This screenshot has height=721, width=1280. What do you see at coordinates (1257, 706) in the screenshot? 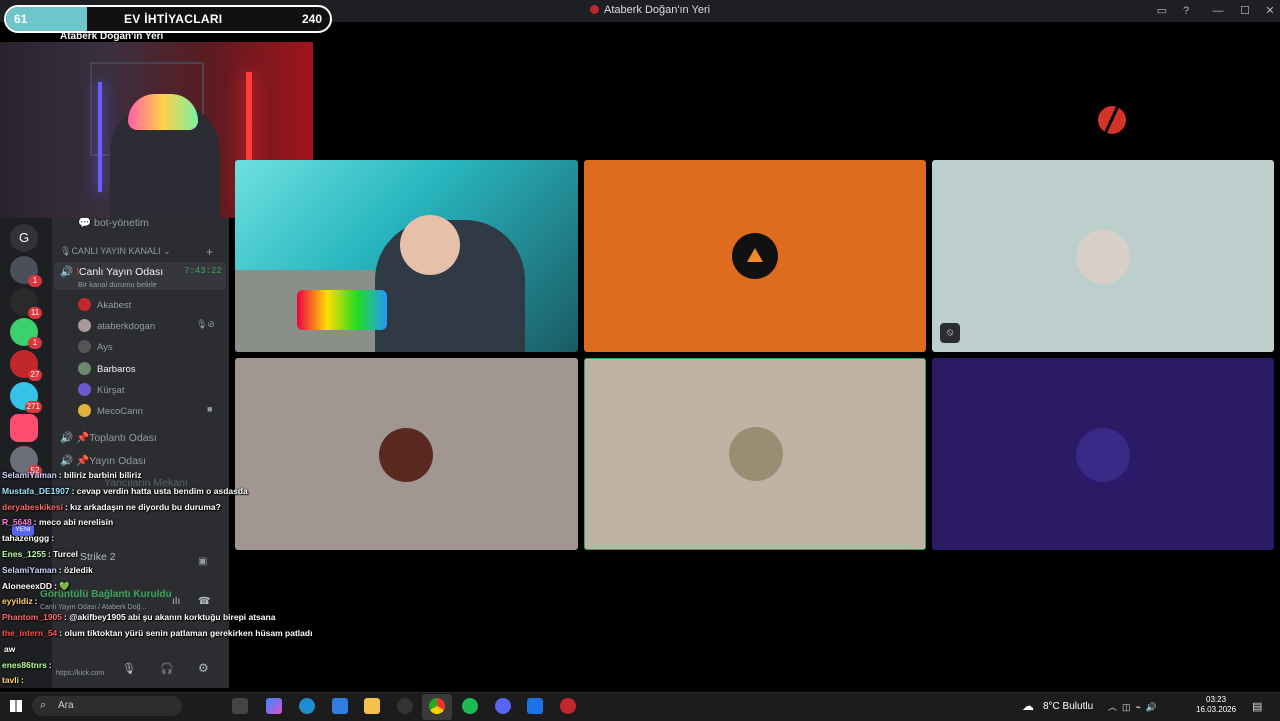
I see `notifications-icon: ▤` at bounding box center [1257, 706].